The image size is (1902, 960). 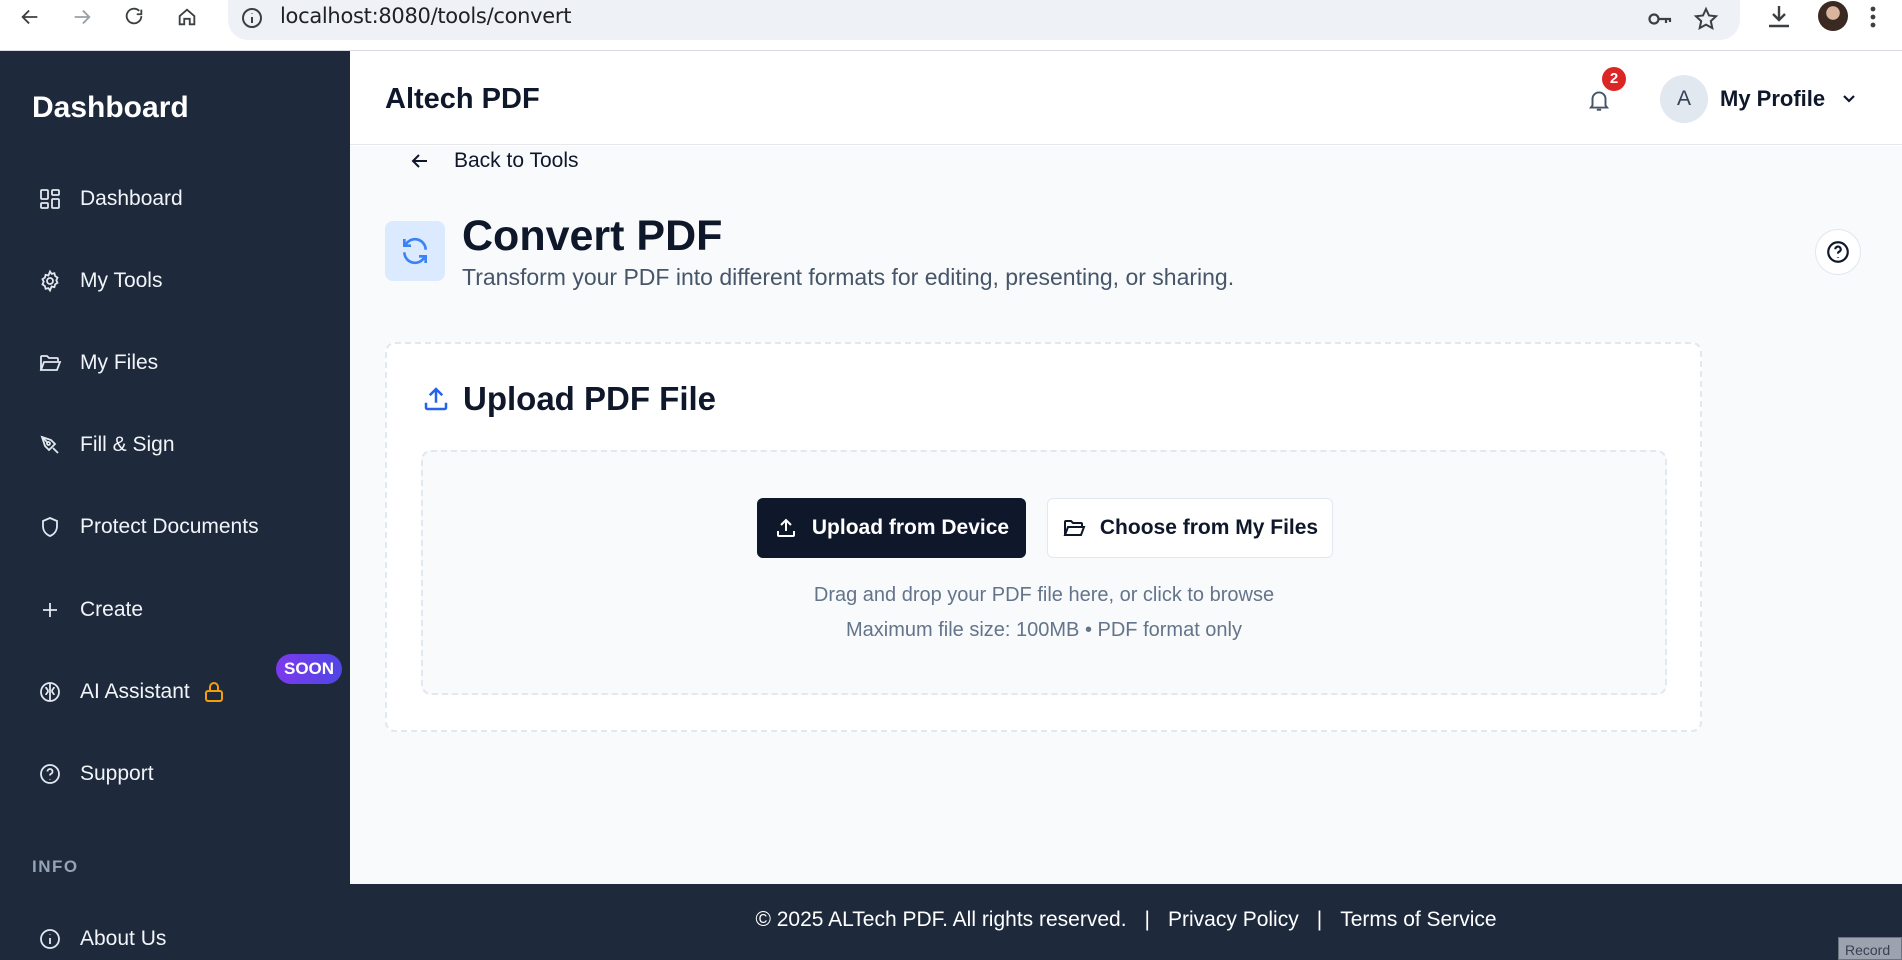 I want to click on url-text: localhost:8080/tools/convert, so click(x=425, y=16).